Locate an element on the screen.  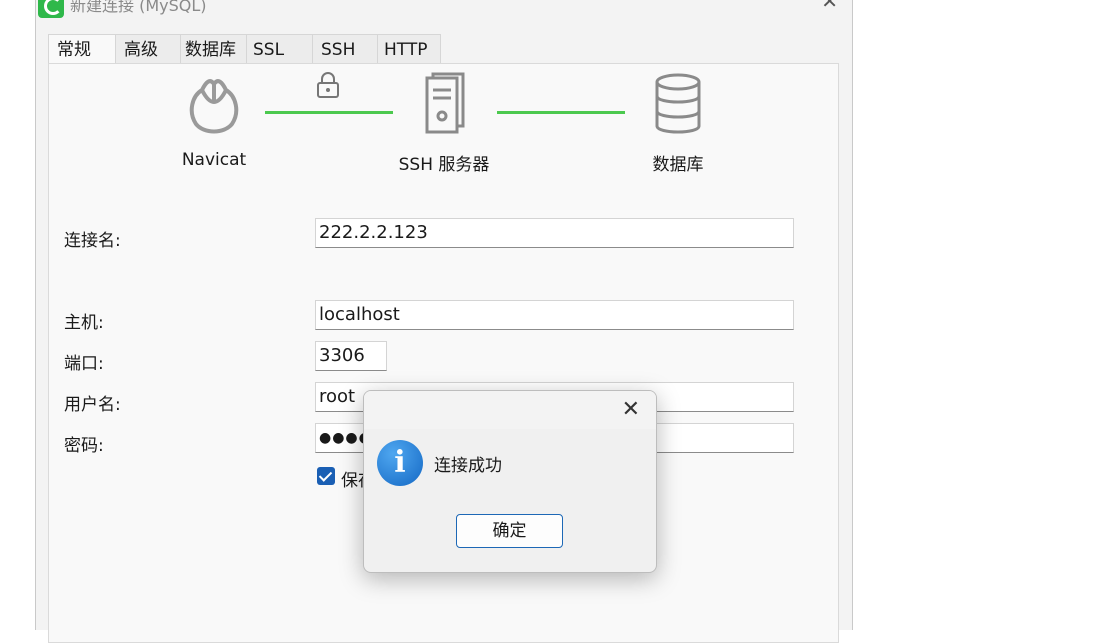
host-input: localhost is located at coordinates (554, 315).